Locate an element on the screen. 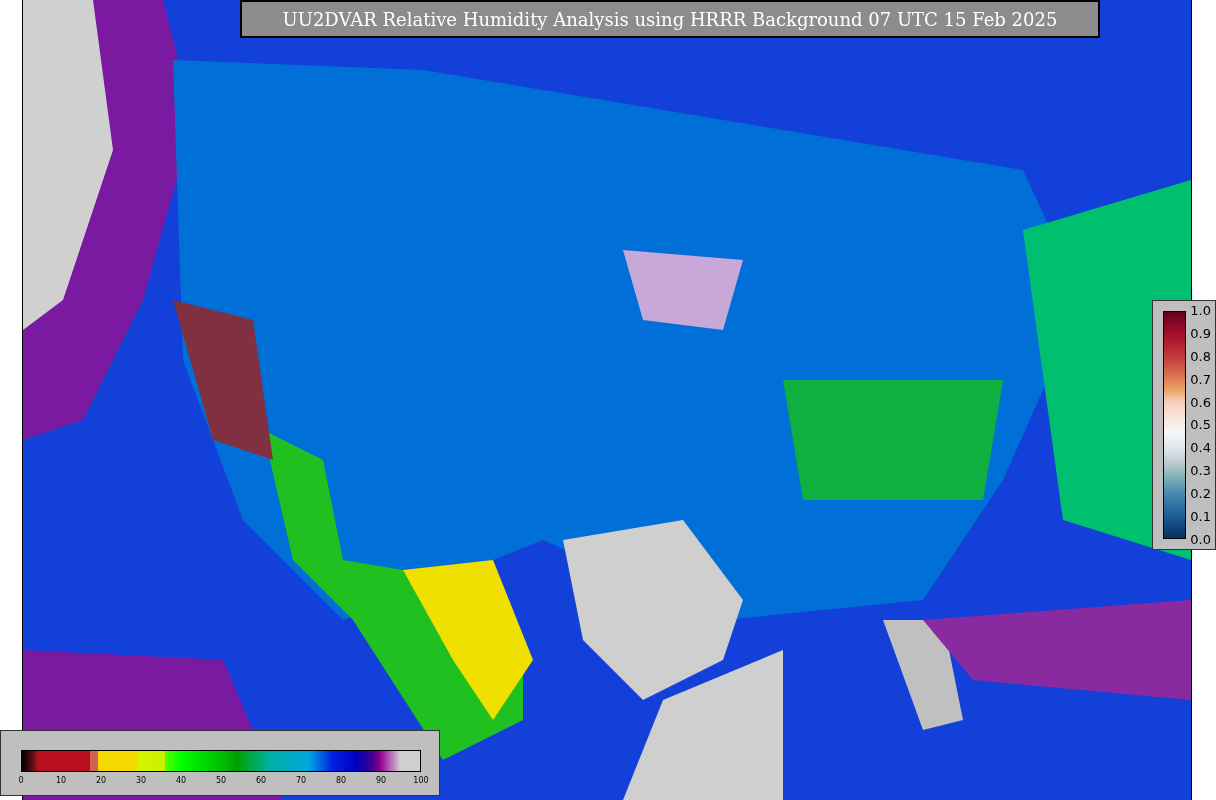 Image resolution: width=1216 pixels, height=800 pixels. tick-label: 80 is located at coordinates (341, 780).